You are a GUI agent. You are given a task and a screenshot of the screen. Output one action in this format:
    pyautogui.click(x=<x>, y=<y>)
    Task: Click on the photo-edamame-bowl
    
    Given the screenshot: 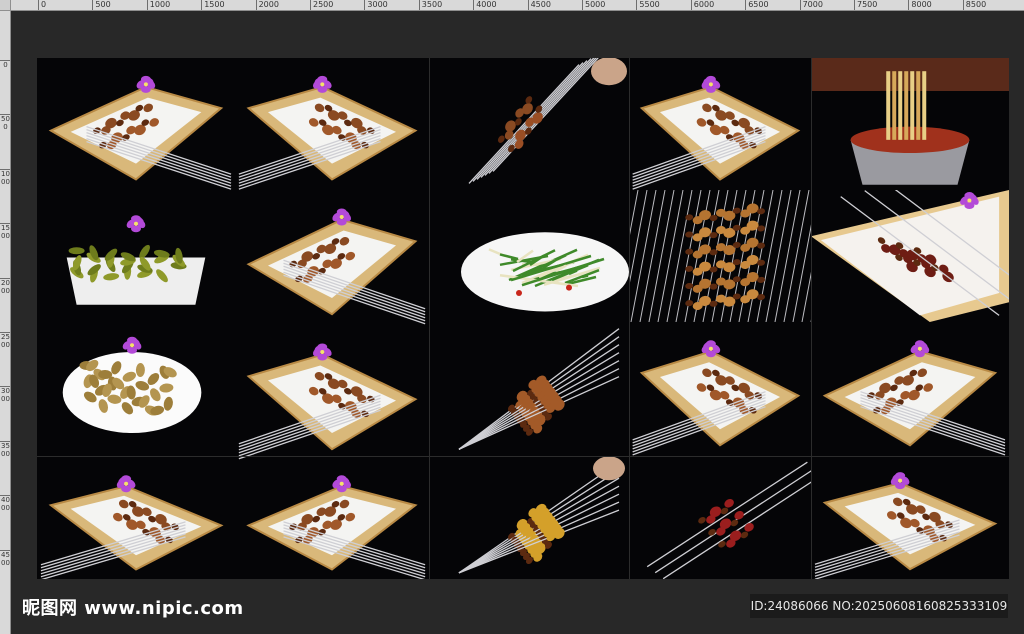 What is the action you would take?
    pyautogui.click(x=136, y=257)
    